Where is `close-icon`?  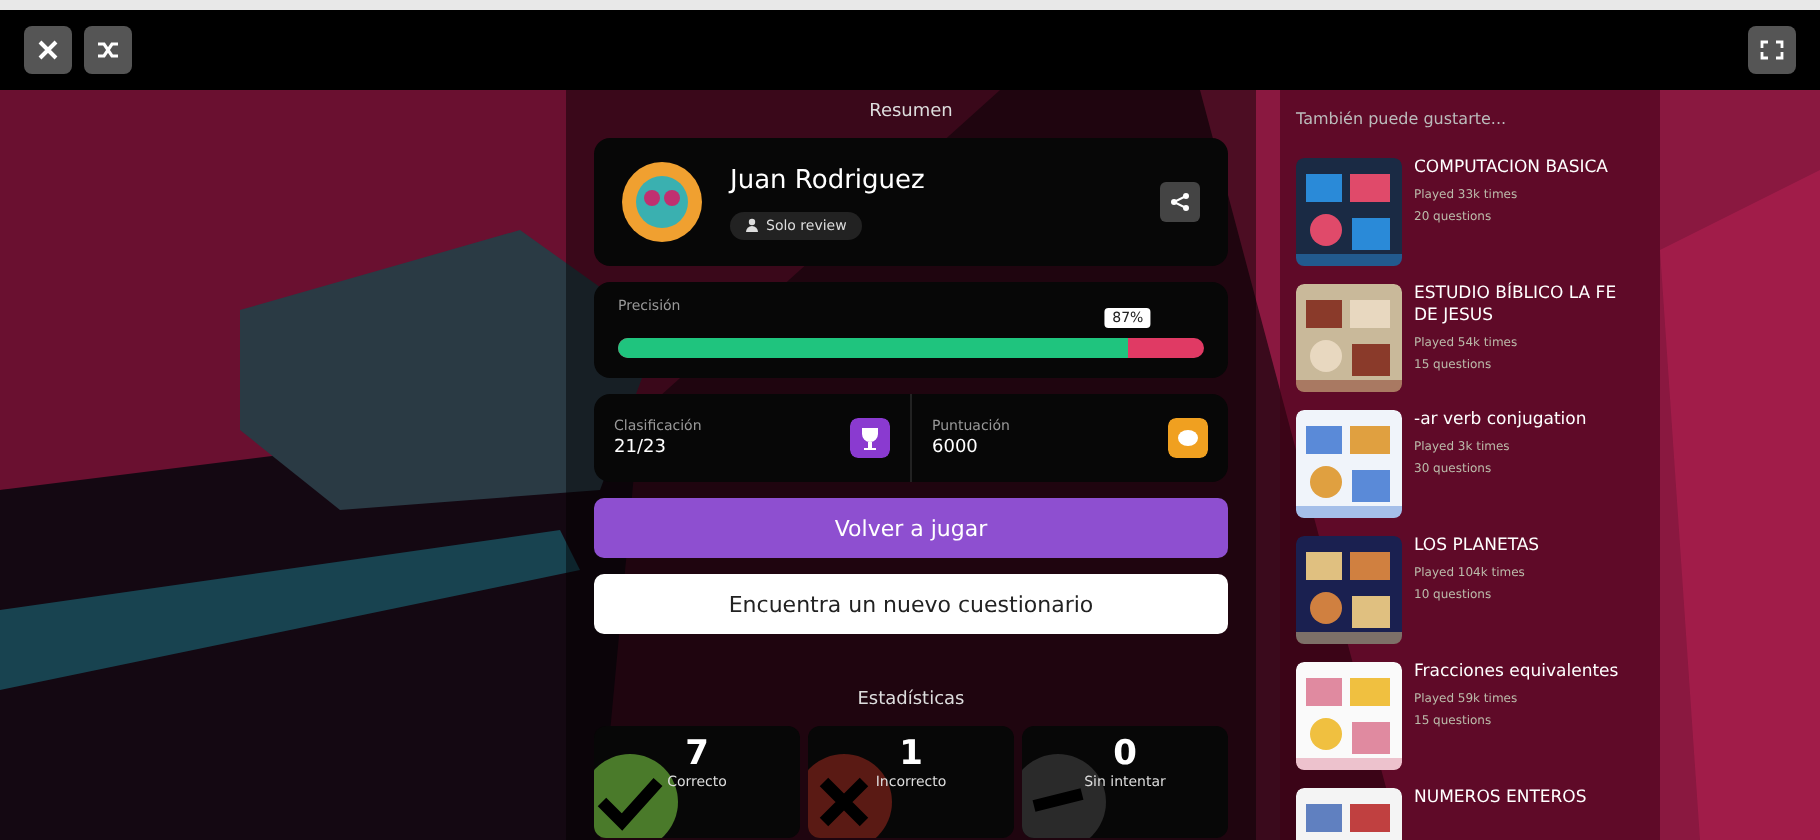 close-icon is located at coordinates (48, 50).